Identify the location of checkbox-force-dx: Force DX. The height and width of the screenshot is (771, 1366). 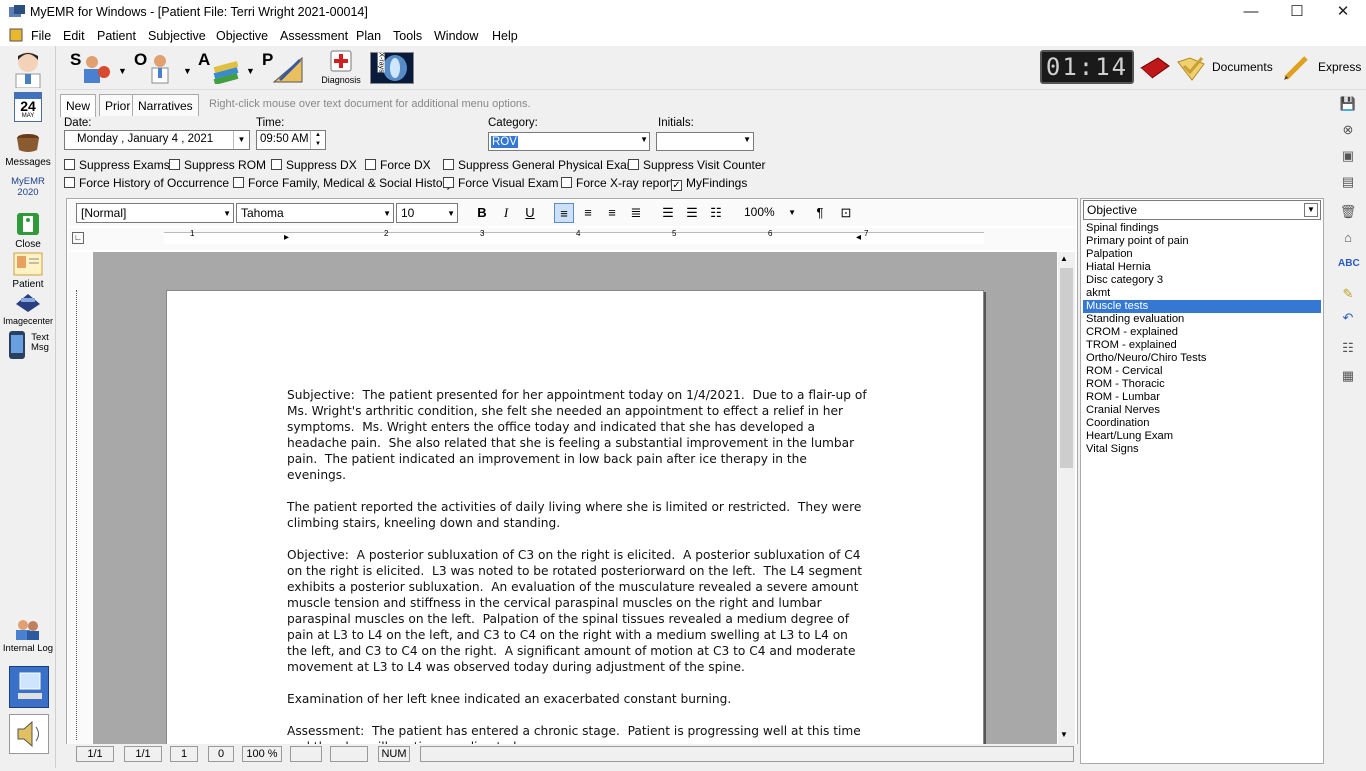
(398, 165).